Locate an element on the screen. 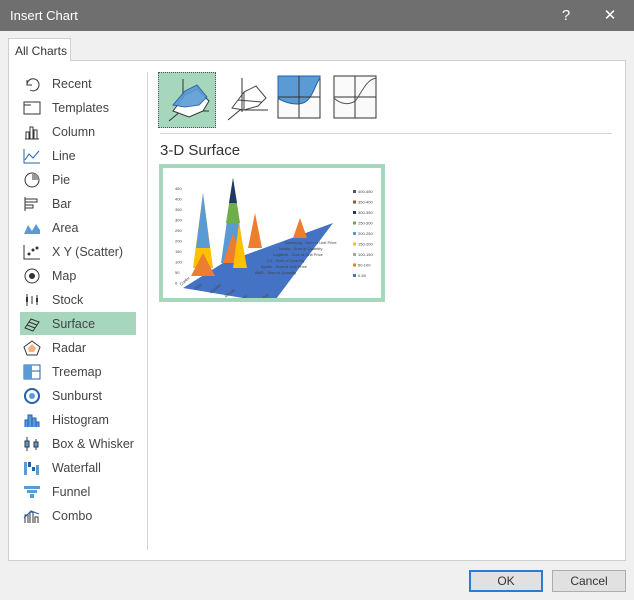  sidebar-item-label: Sunburst is located at coordinates (77, 395).